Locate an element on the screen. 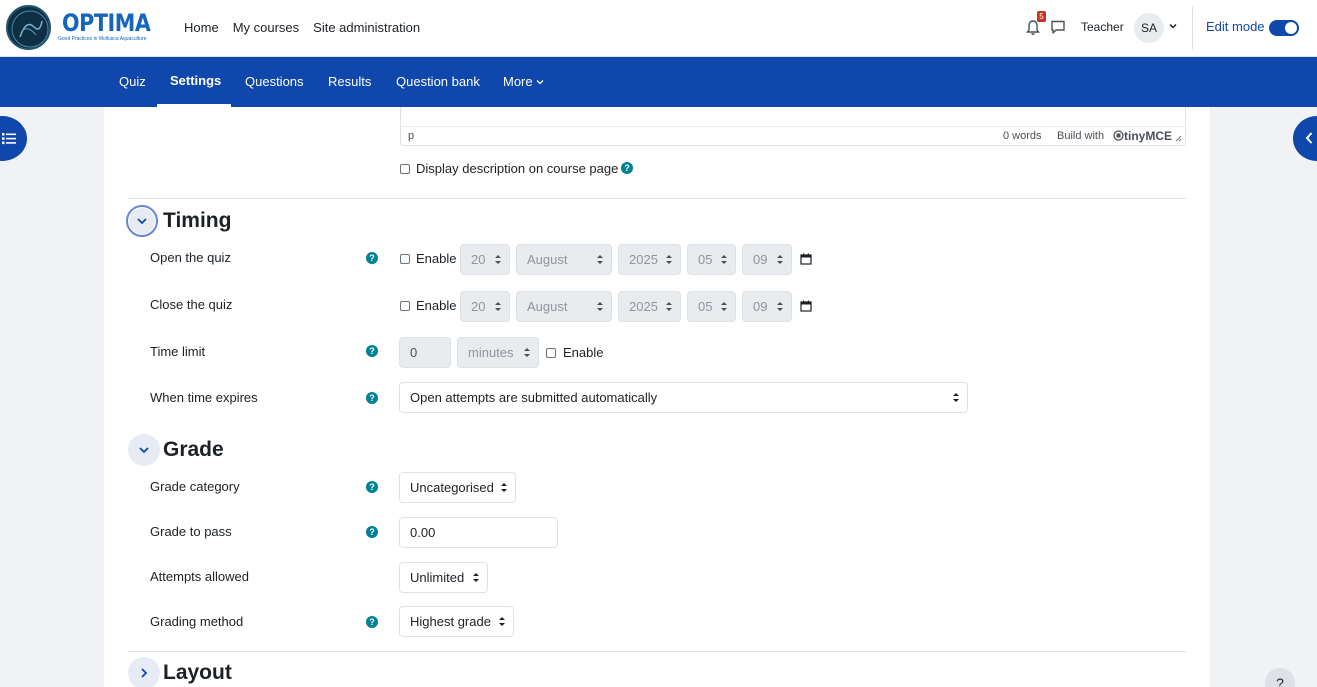  grade-category-select: Uncategorised is located at coordinates (457, 487).